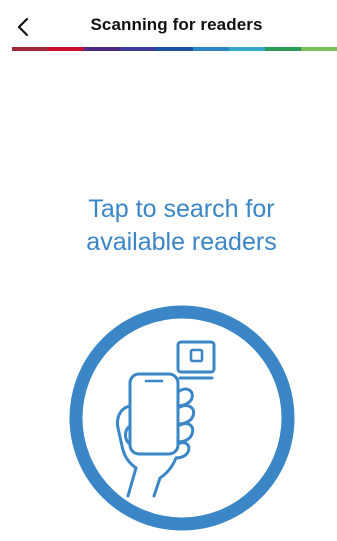 This screenshot has width=337, height=541. What do you see at coordinates (181, 242) in the screenshot?
I see `search-prompt-line-2: available readers` at bounding box center [181, 242].